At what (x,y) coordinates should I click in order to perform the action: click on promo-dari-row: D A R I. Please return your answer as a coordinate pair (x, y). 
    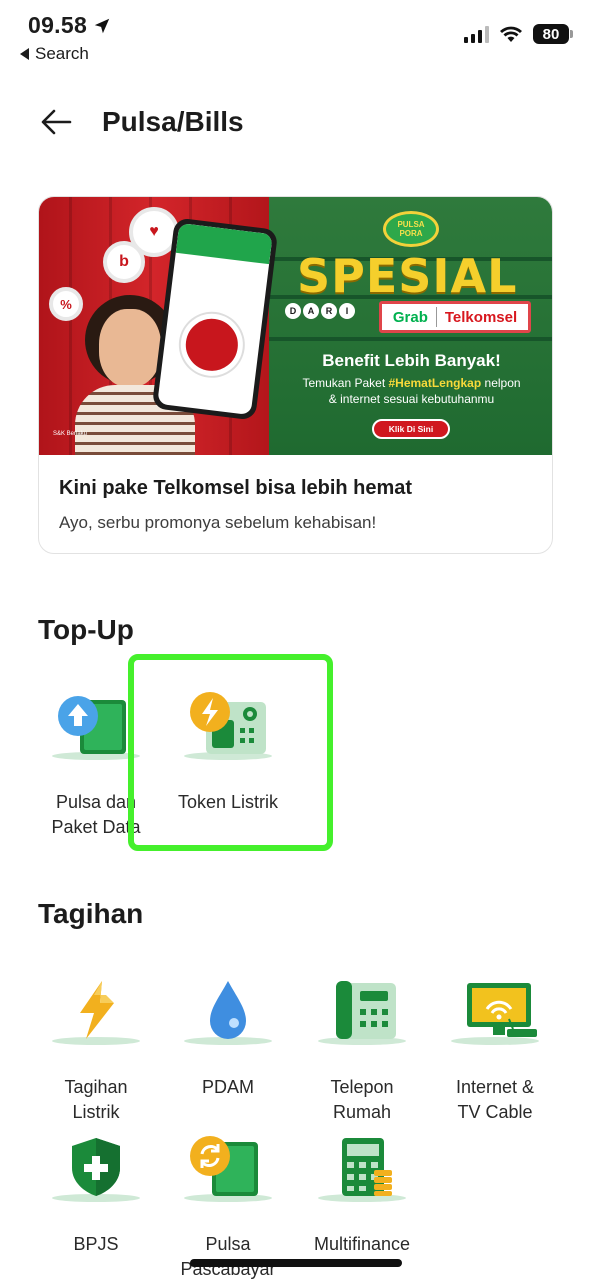
    Looking at the image, I should click on (320, 311).